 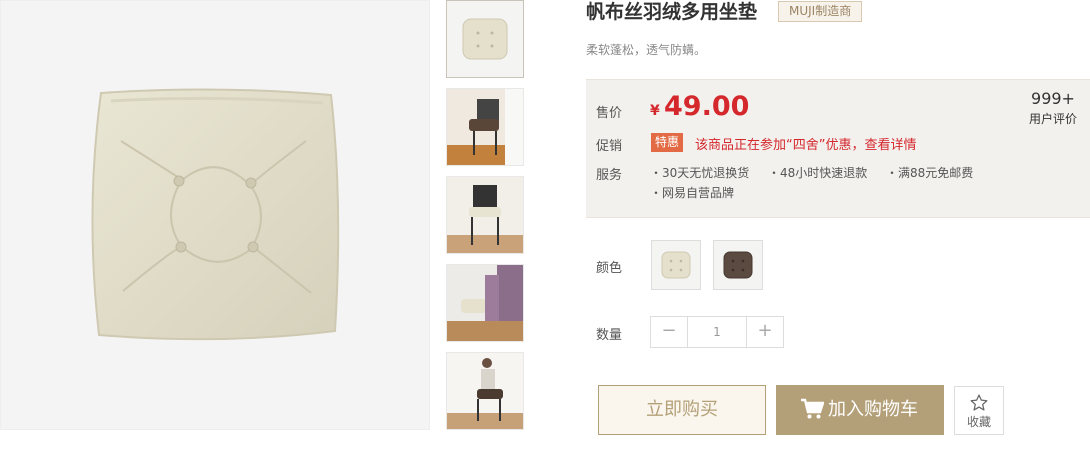 I want to click on reviews-count: 999+, so click(x=1053, y=98).